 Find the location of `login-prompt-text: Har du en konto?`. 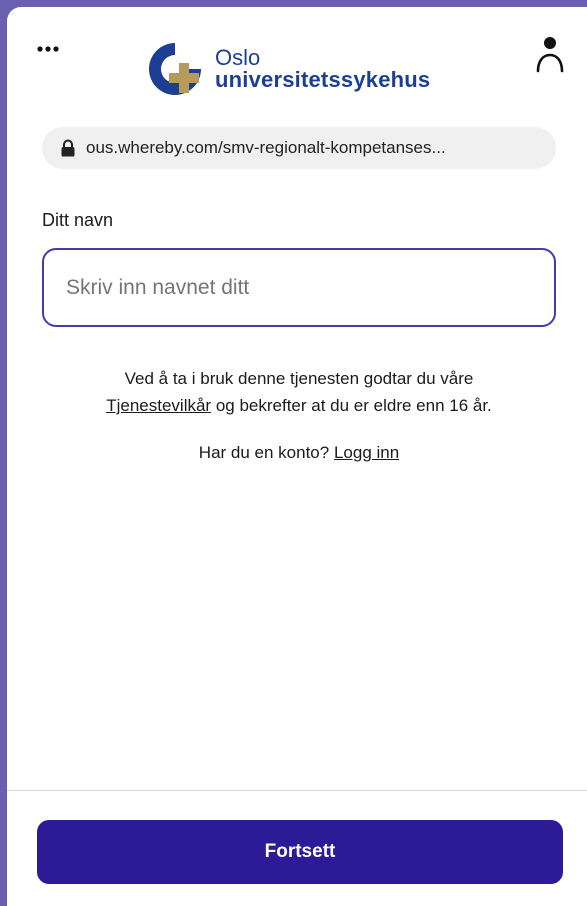

login-prompt-text: Har du en konto? is located at coordinates (266, 452).